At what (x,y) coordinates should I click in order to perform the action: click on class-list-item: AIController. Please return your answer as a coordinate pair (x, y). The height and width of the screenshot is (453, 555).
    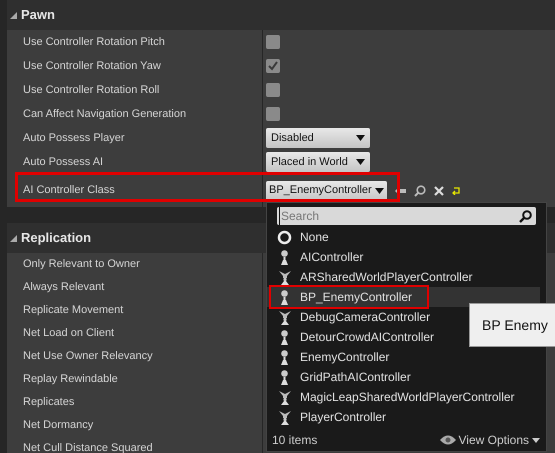
    Looking at the image, I should click on (403, 257).